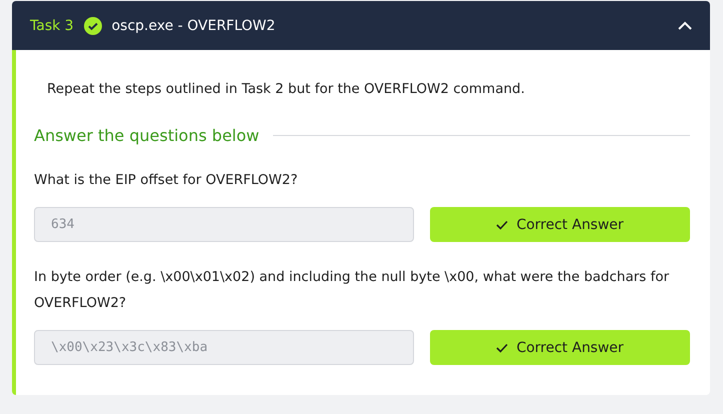 The image size is (723, 414). What do you see at coordinates (52, 26) in the screenshot?
I see `task-label: Task 3` at bounding box center [52, 26].